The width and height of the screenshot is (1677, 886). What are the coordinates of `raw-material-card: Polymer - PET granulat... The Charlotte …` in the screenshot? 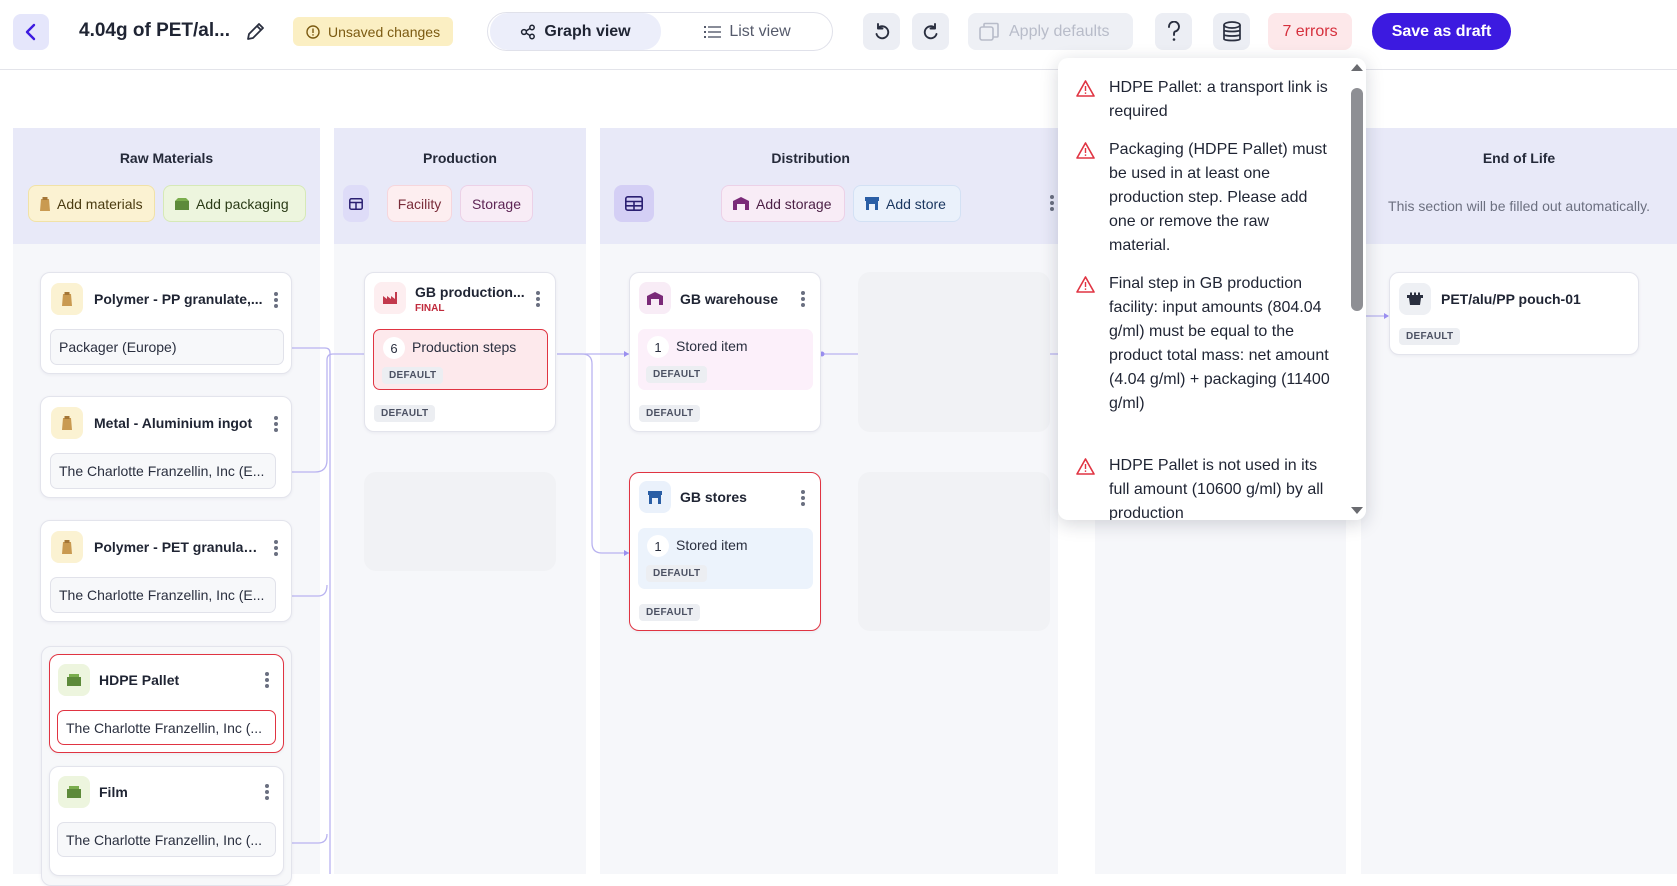 It's located at (166, 571).